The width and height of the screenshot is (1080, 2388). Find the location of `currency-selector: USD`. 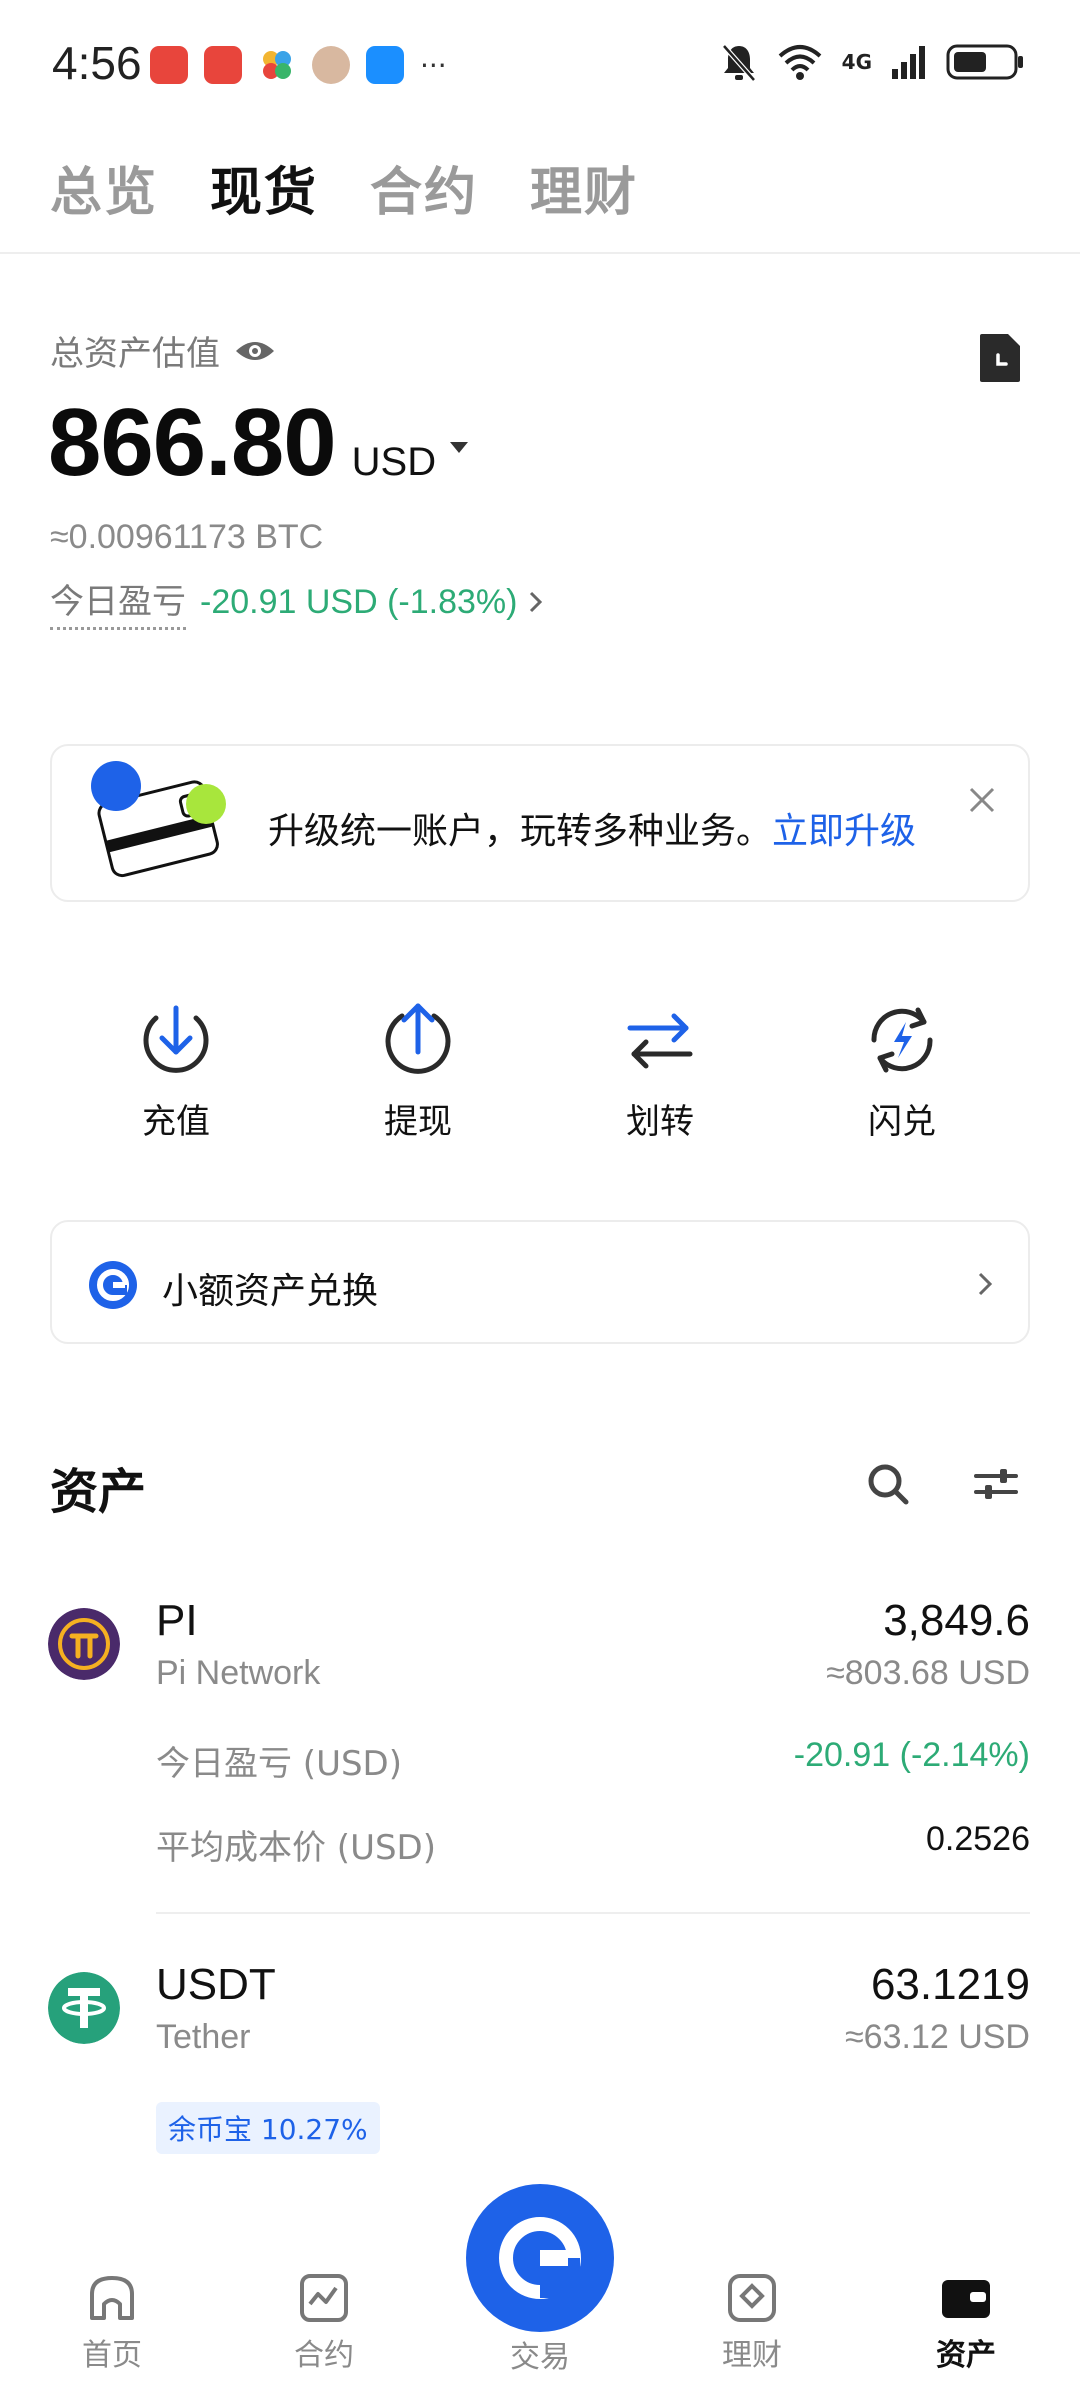

currency-selector: USD is located at coordinates (394, 462).